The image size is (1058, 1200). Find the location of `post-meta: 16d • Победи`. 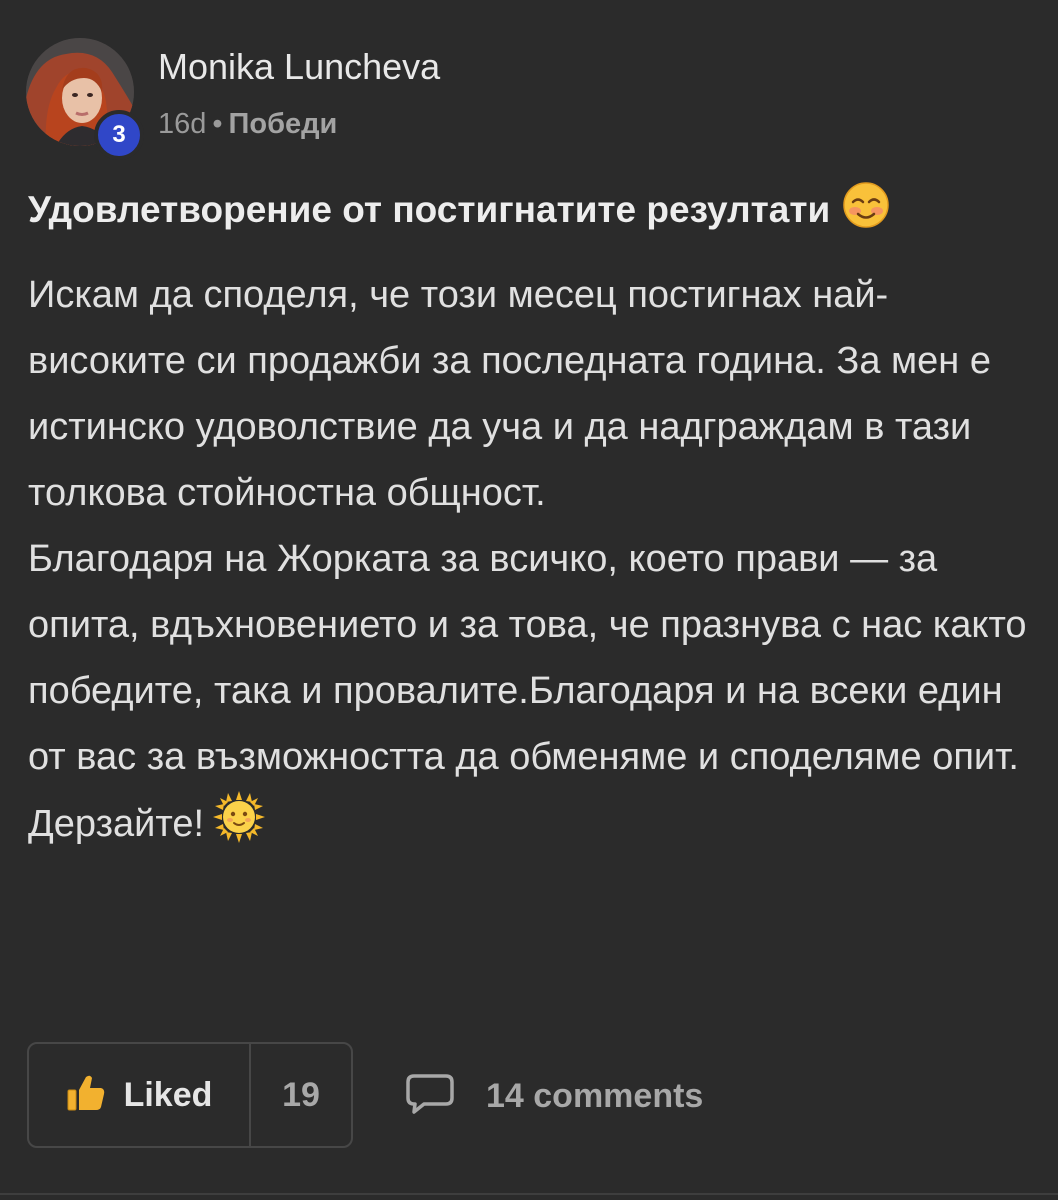

post-meta: 16d • Победи is located at coordinates (247, 124).